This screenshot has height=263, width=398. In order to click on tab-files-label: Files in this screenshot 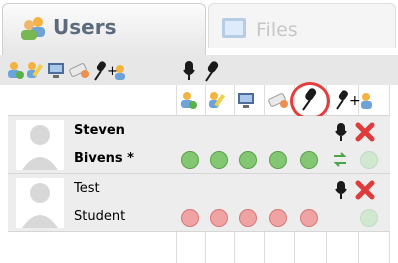, I will do `click(277, 30)`.